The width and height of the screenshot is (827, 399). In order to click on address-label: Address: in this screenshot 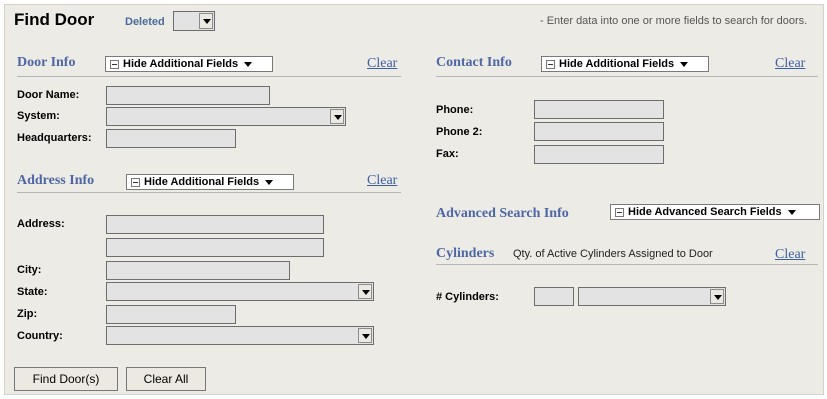, I will do `click(41, 224)`.